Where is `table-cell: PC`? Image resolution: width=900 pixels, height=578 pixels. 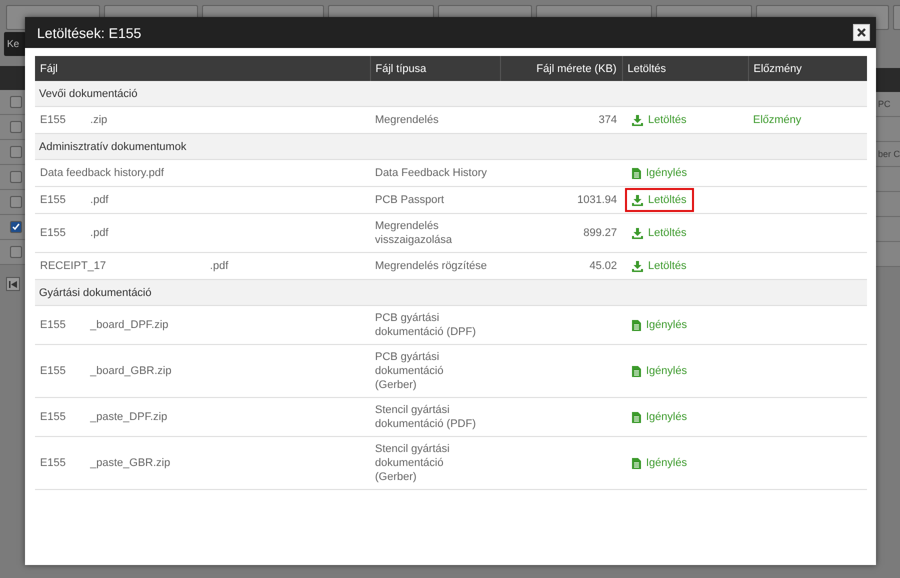
table-cell: PC is located at coordinates (884, 104).